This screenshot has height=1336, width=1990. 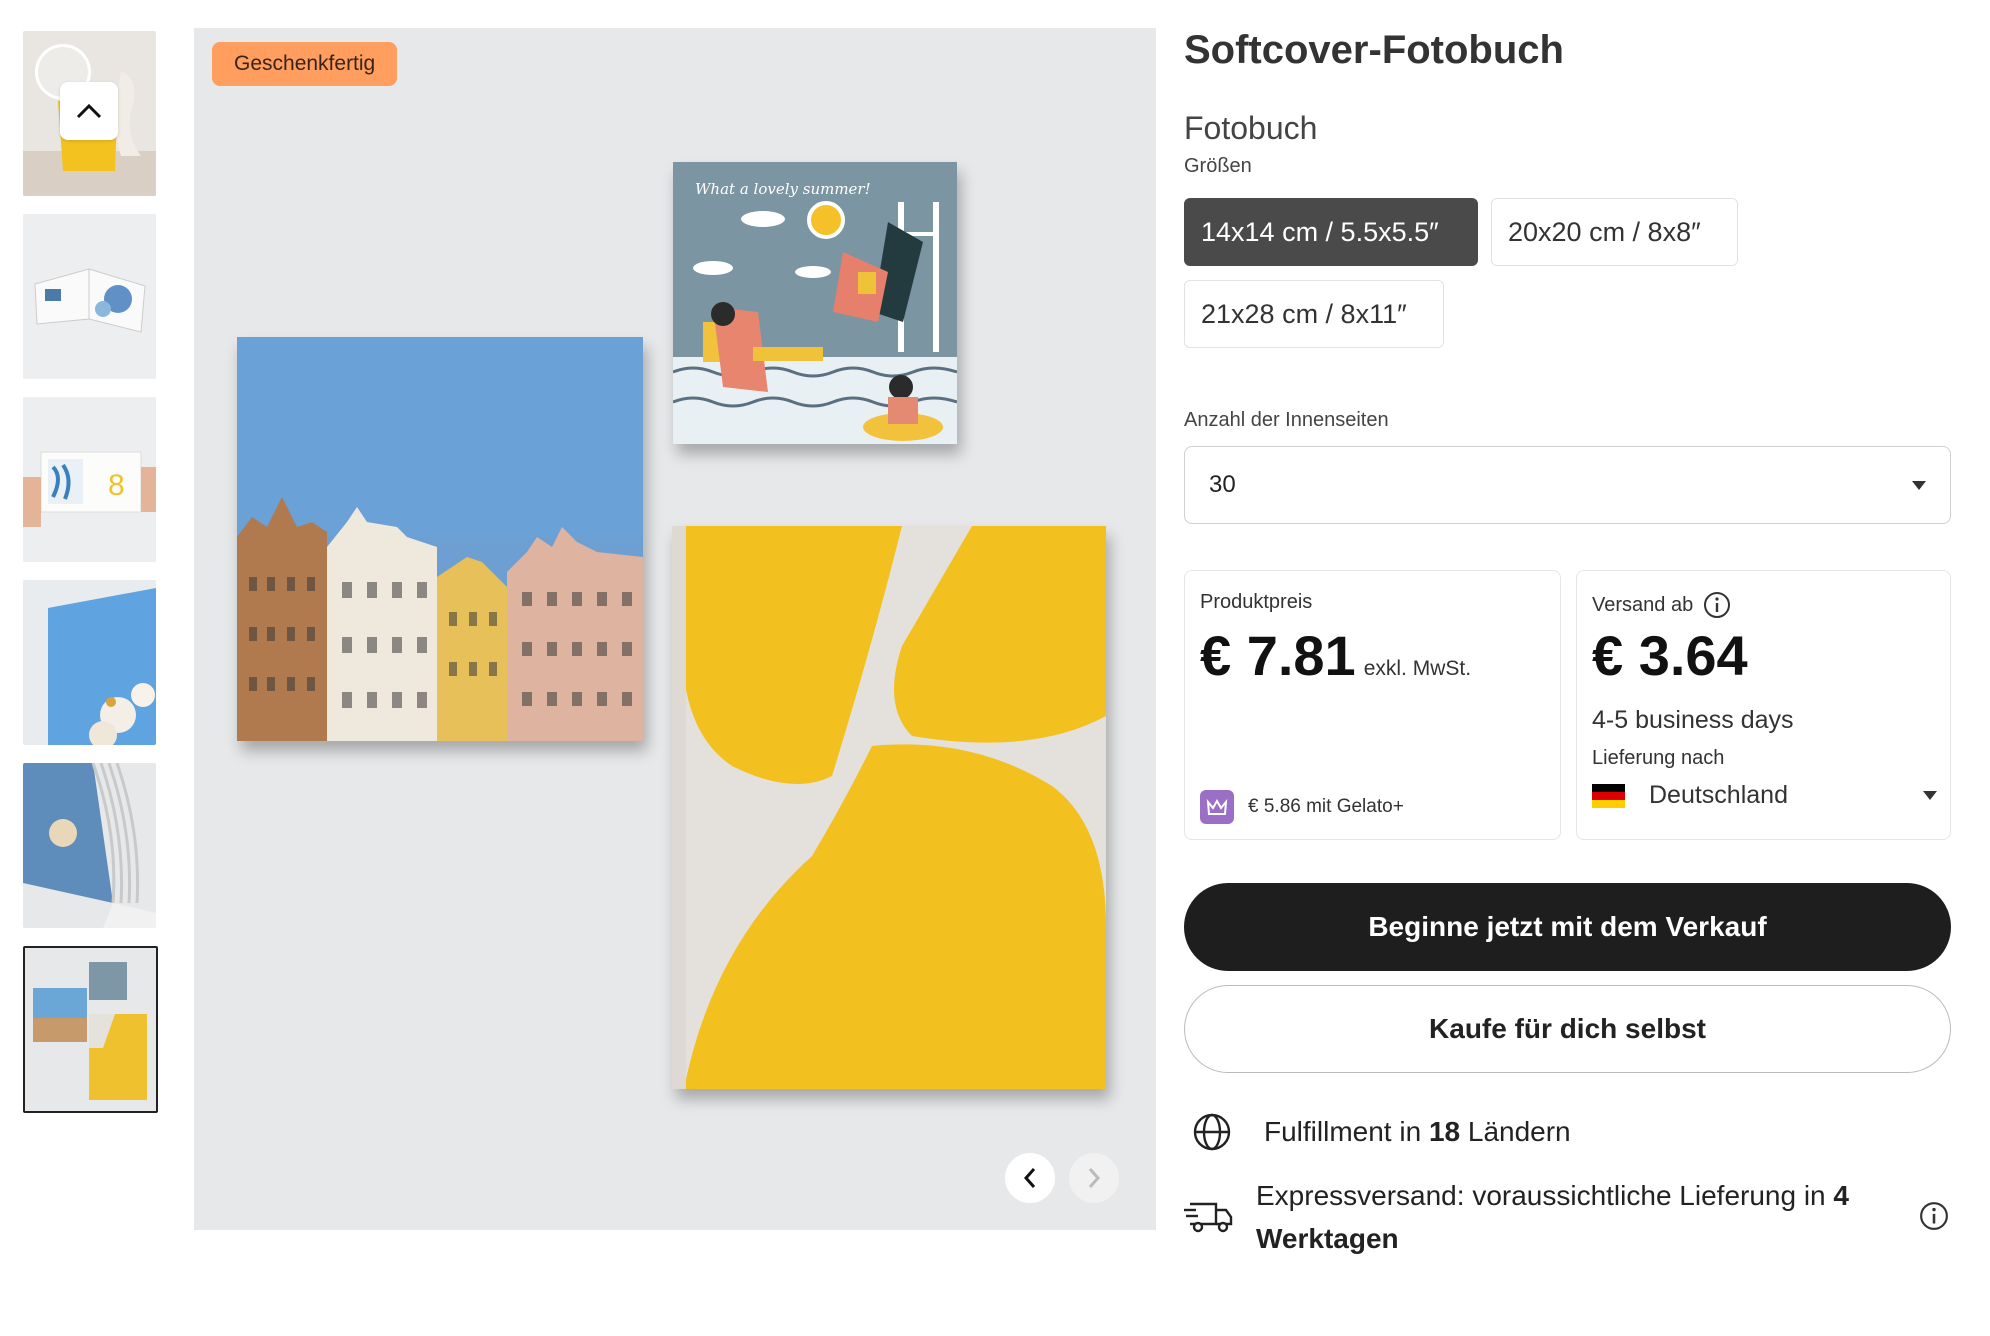 What do you see at coordinates (1314, 314) in the screenshot?
I see `size-option-21x28: 21x28 cm / 8x11″` at bounding box center [1314, 314].